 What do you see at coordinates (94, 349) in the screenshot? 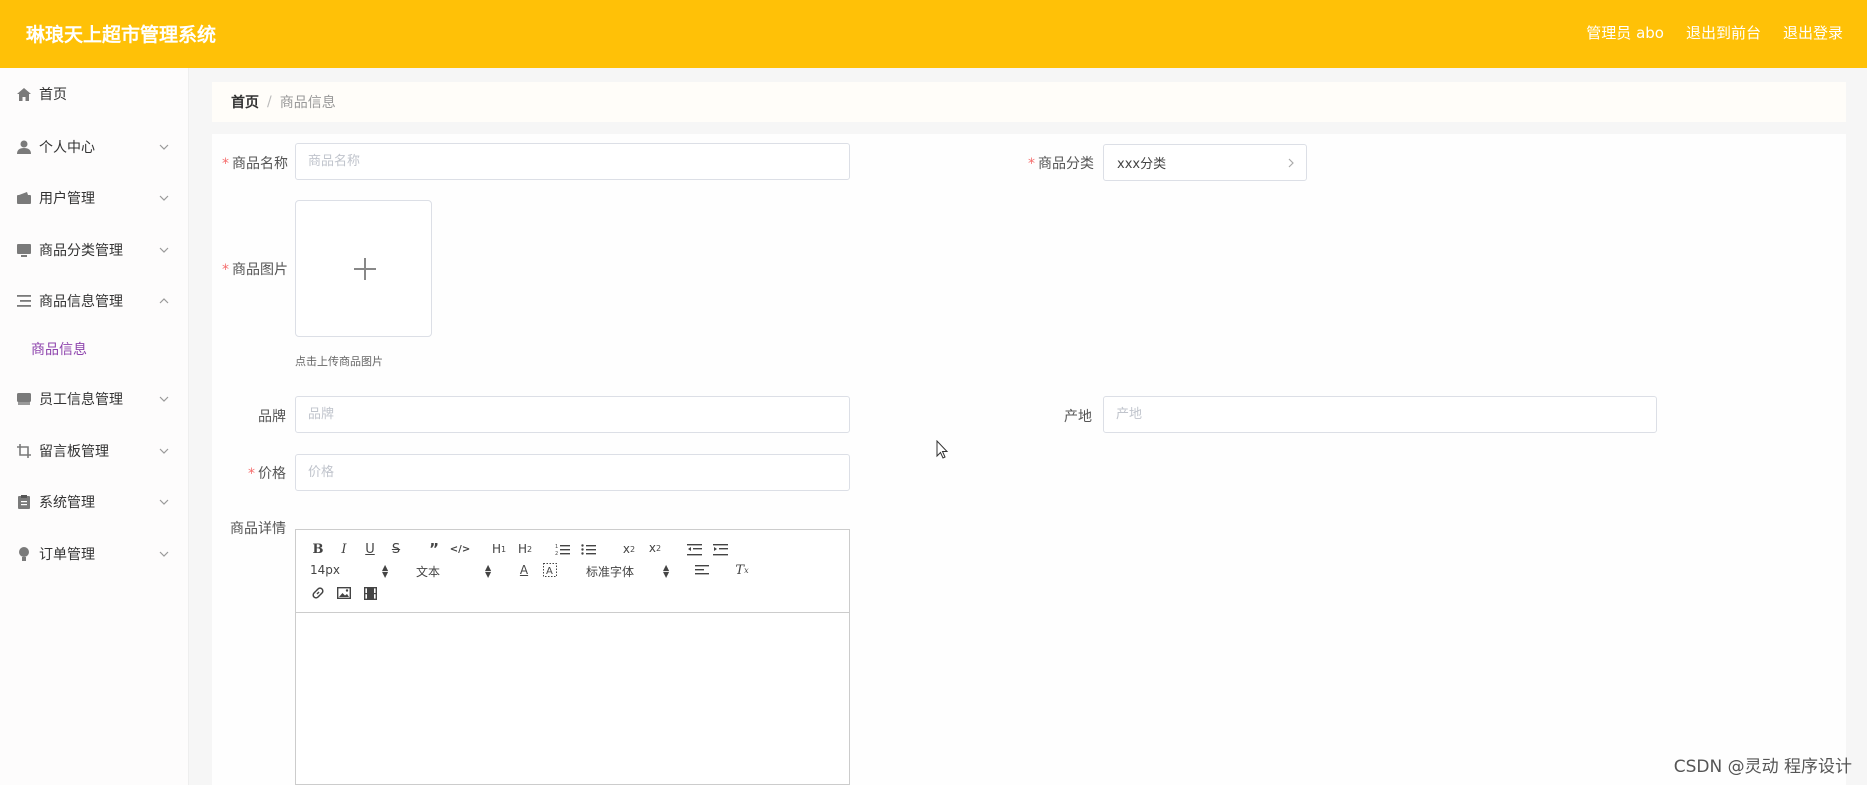
I see `sidebar-subitem-product-info: 商品信息` at bounding box center [94, 349].